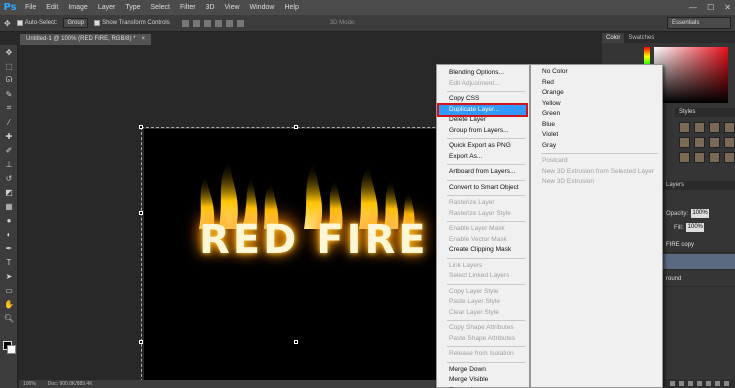  What do you see at coordinates (210, 7) in the screenshot?
I see `menu-3d: 3D` at bounding box center [210, 7].